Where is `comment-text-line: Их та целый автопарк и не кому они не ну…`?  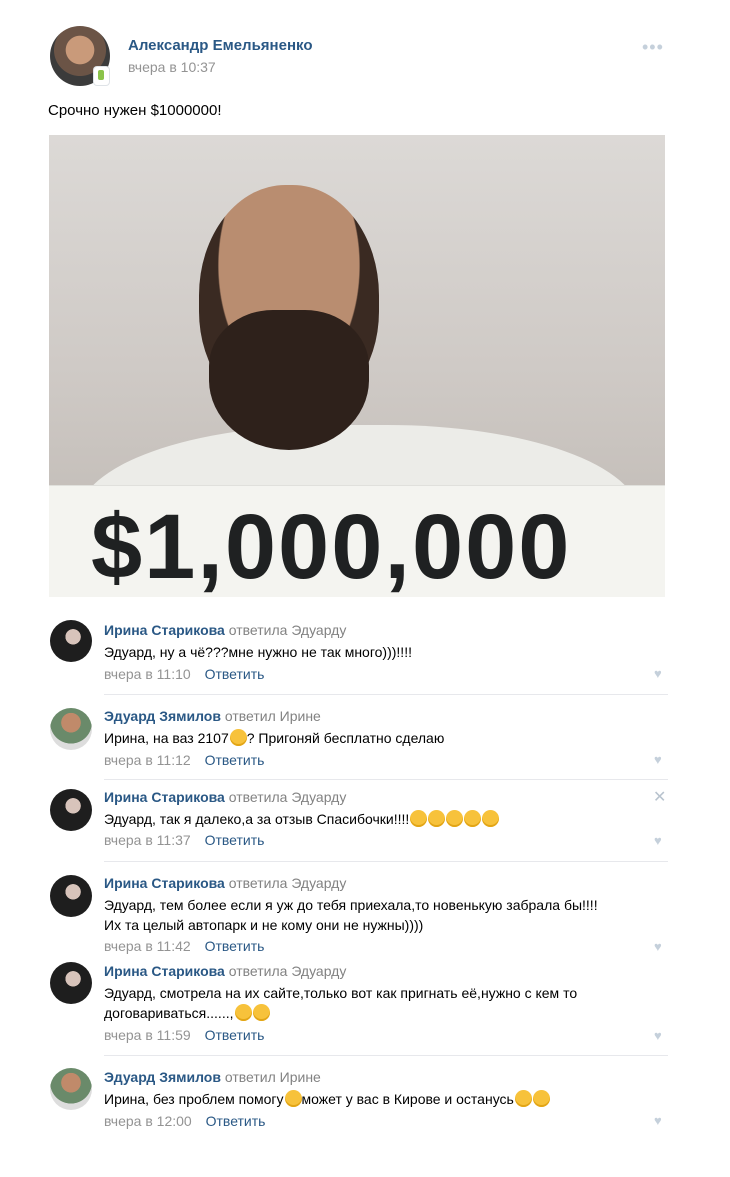 comment-text-line: Их та целый автопарк и не кому они не ну… is located at coordinates (264, 925).